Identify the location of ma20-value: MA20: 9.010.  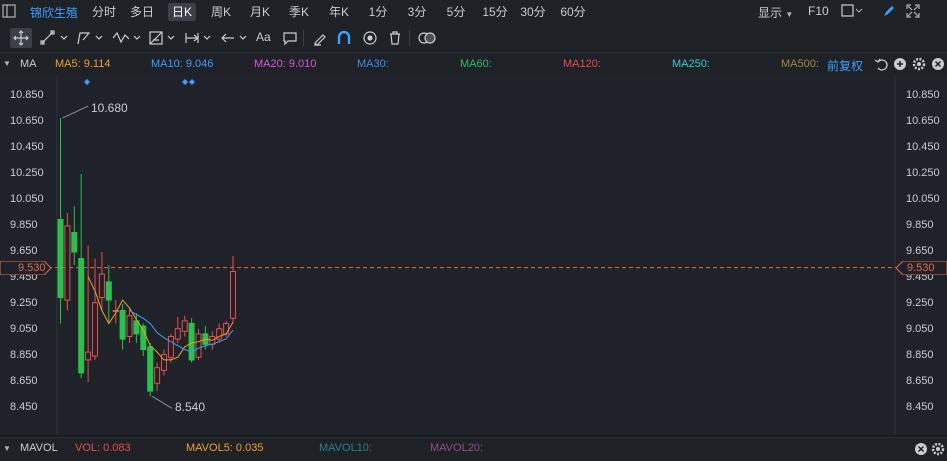
(285, 64).